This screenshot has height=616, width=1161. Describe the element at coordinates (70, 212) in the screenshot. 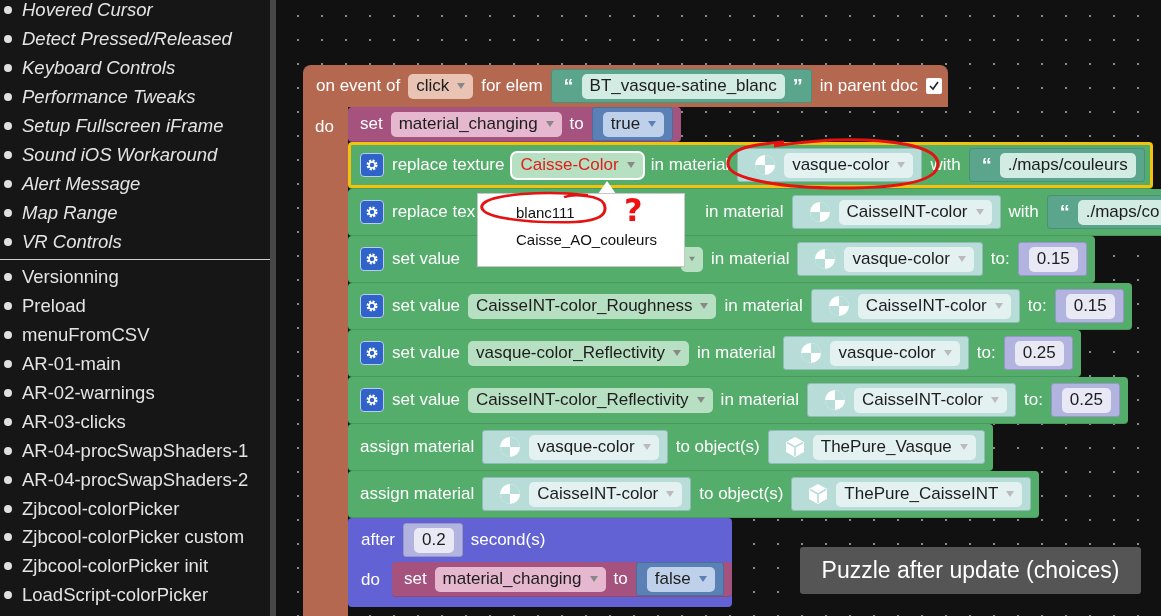

I see `sidebar-item: Map Range` at that location.